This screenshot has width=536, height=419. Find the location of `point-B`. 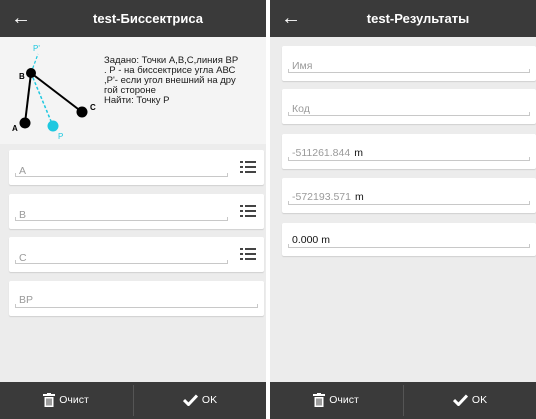

point-B is located at coordinates (31, 73).